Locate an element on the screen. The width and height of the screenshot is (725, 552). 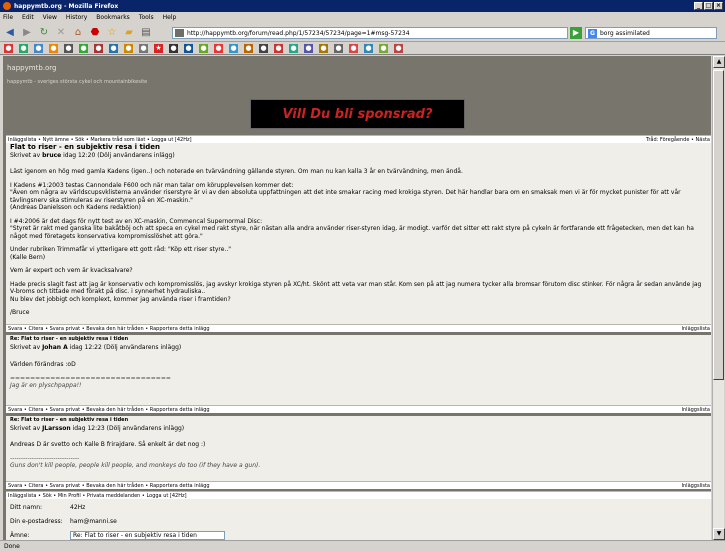
post-author: JLarsson is located at coordinates (56, 428).